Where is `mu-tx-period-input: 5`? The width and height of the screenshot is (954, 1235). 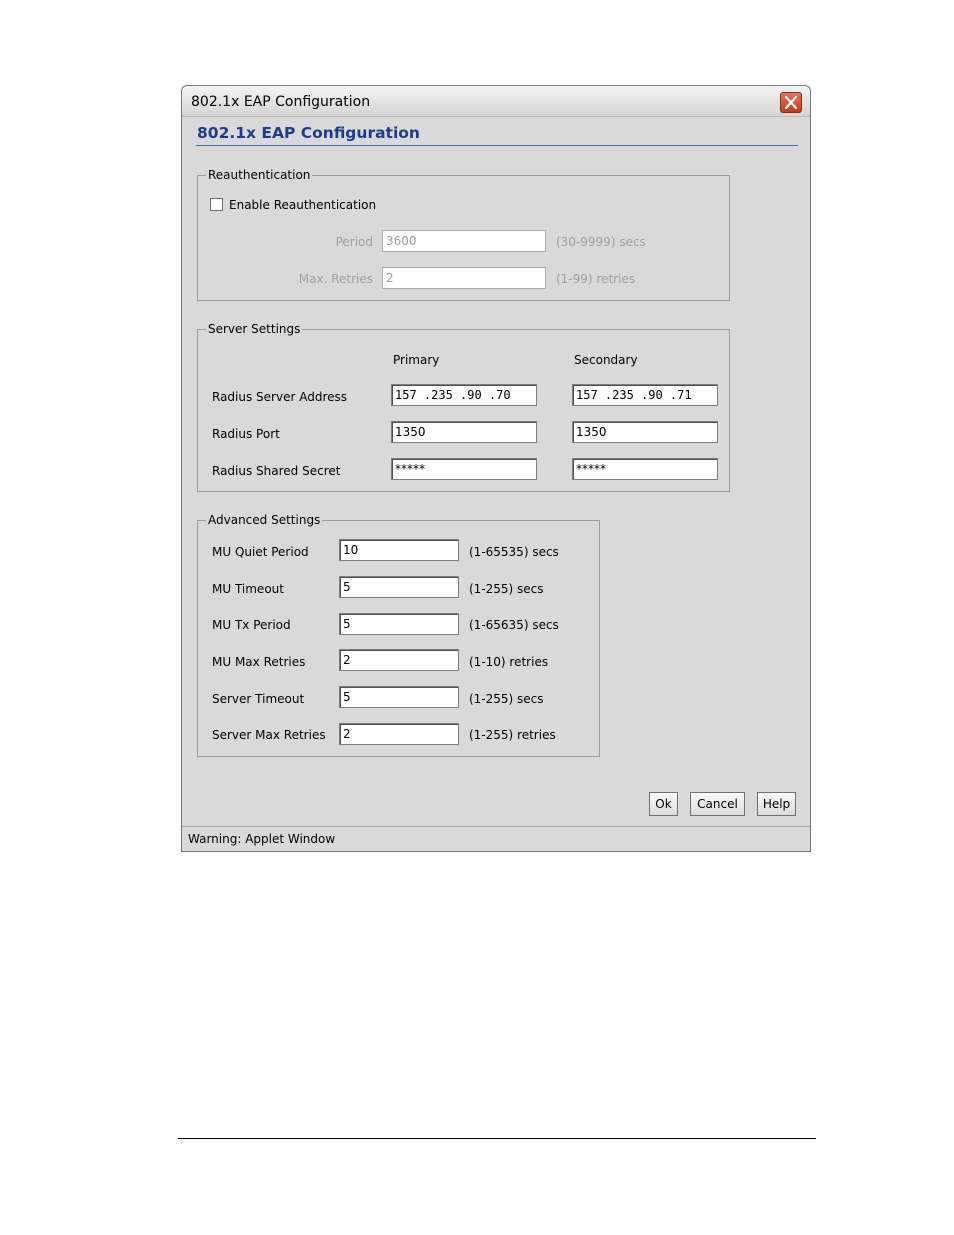 mu-tx-period-input: 5 is located at coordinates (399, 624).